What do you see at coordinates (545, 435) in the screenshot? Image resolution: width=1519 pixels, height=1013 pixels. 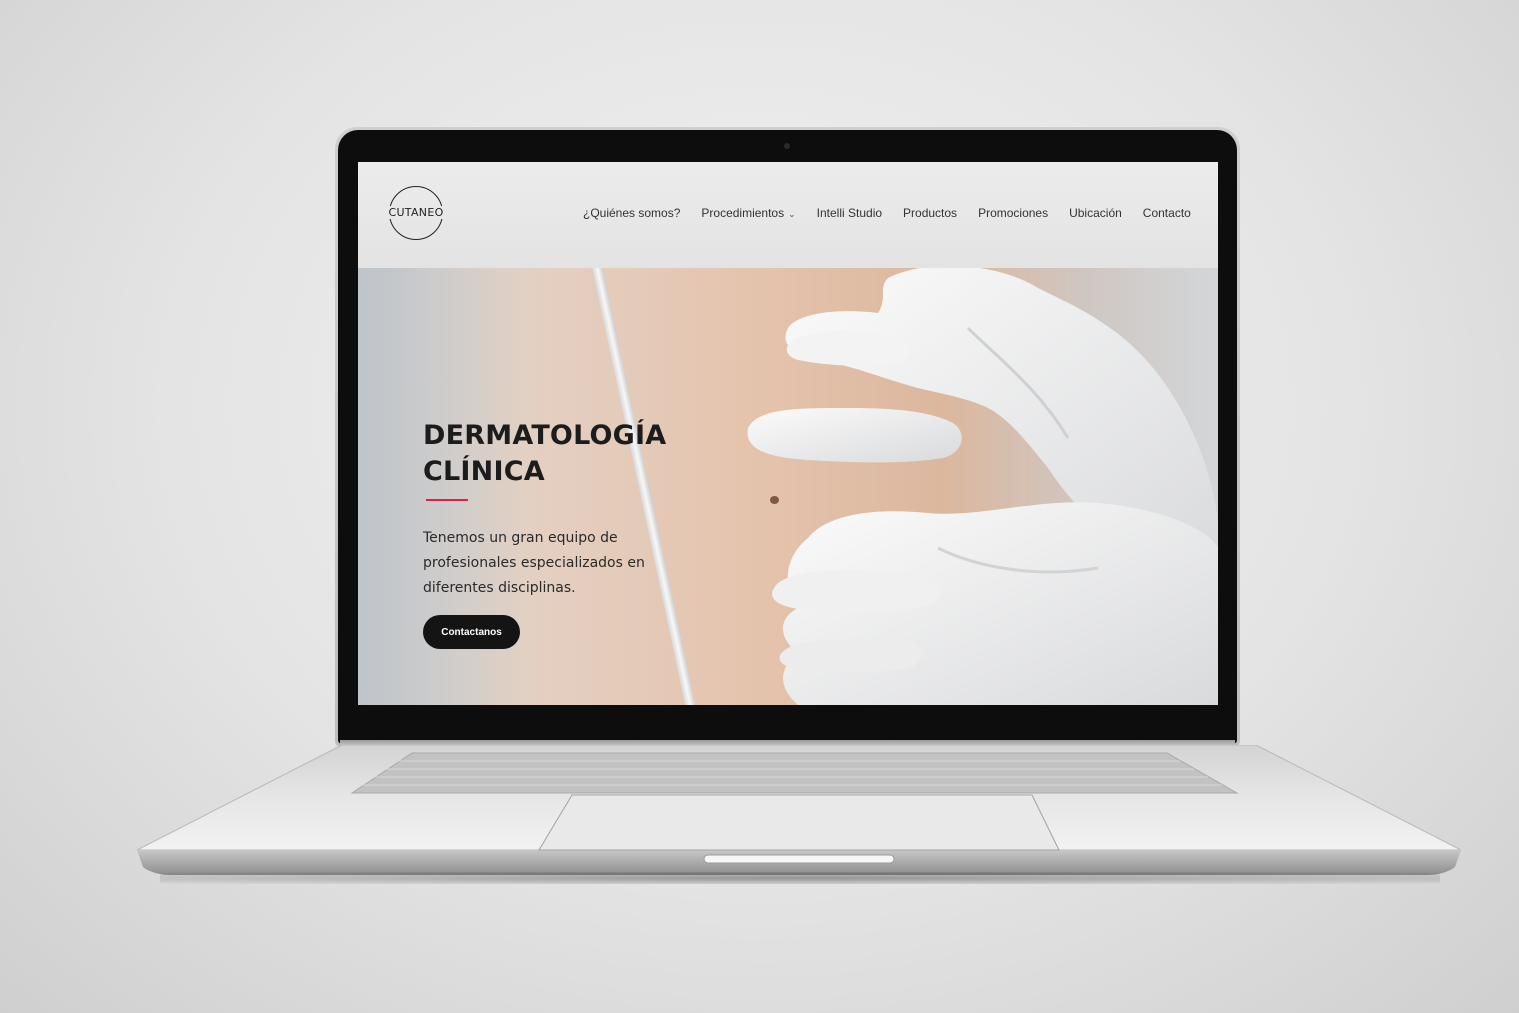 I see `hero-title-line-1: DERMATOLOGÍA` at bounding box center [545, 435].